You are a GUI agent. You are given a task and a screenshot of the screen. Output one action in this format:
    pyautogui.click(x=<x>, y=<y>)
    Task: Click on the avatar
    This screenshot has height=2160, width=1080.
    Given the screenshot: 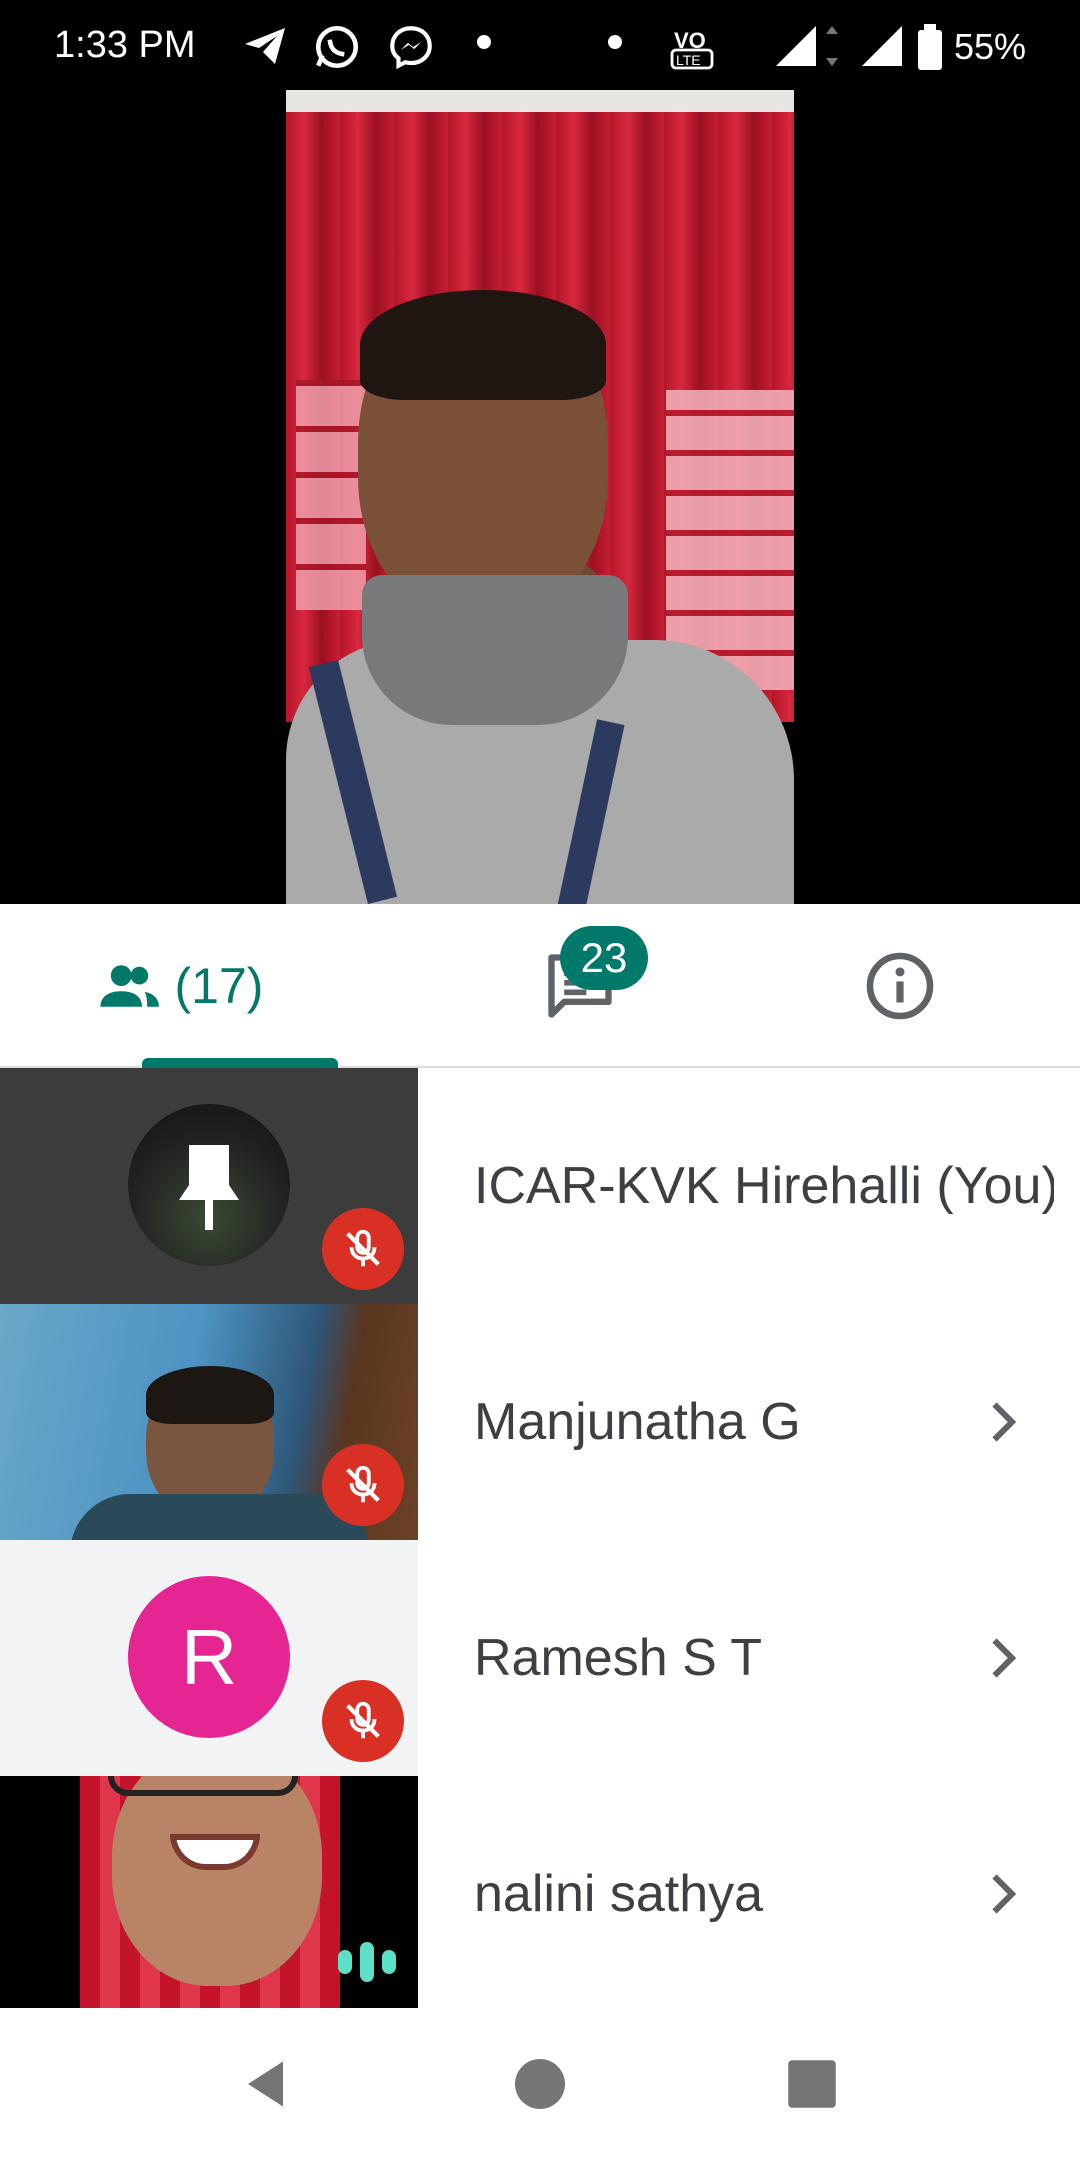 What is the action you would take?
    pyautogui.click(x=209, y=1185)
    